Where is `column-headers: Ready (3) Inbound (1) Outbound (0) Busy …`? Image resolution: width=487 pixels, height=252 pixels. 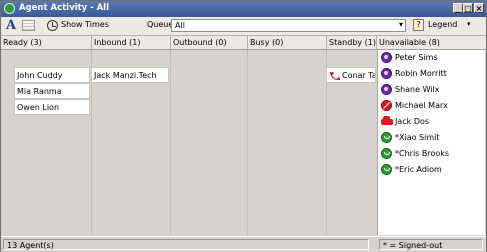 column-headers: Ready (3) Inbound (1) Outbound (0) Busy … is located at coordinates (243, 43).